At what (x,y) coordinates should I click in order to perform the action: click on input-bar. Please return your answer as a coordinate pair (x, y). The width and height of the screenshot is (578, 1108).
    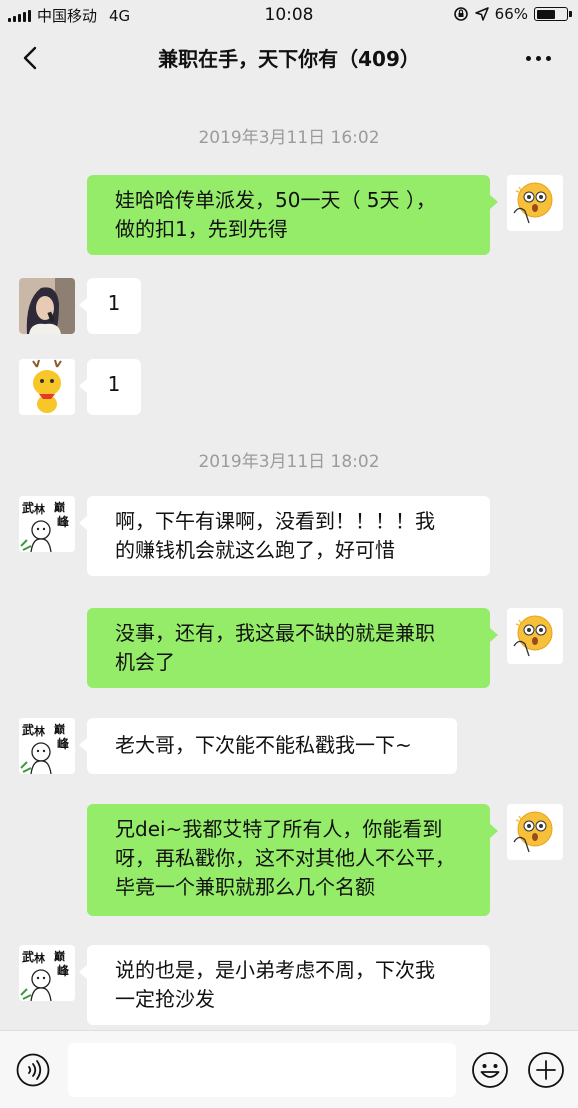
    Looking at the image, I should click on (289, 1069).